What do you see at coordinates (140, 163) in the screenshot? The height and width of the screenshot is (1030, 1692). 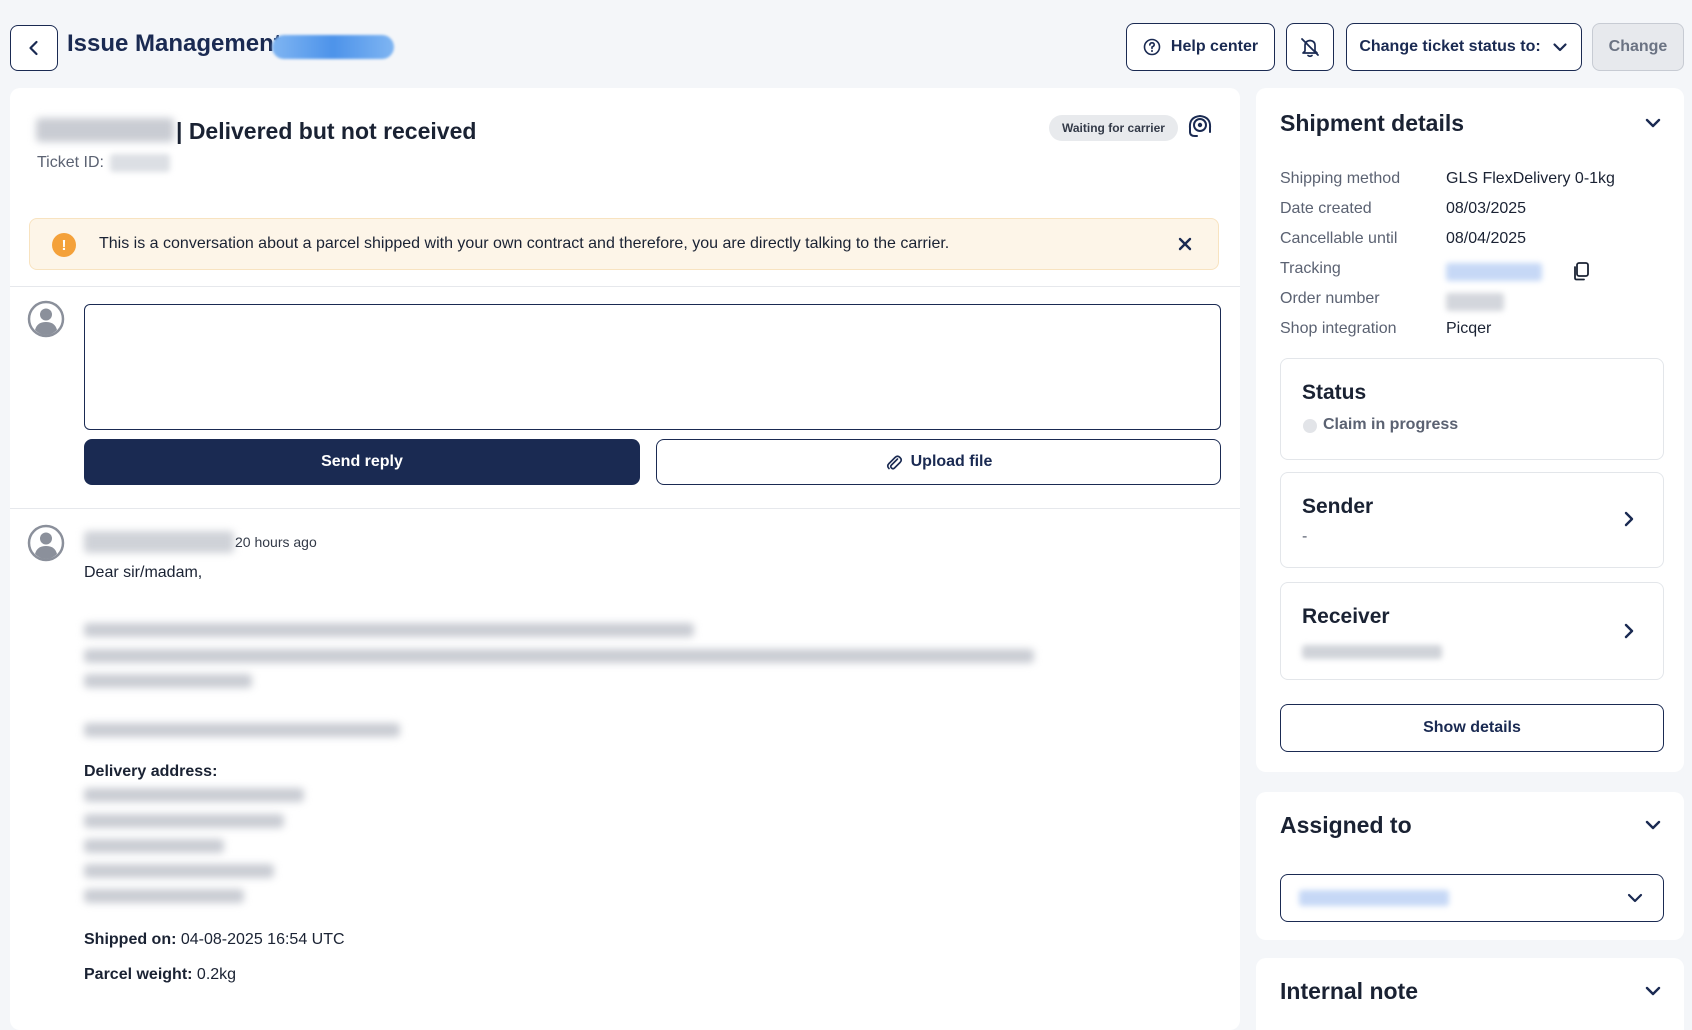 I see `redacted-ticket-id` at bounding box center [140, 163].